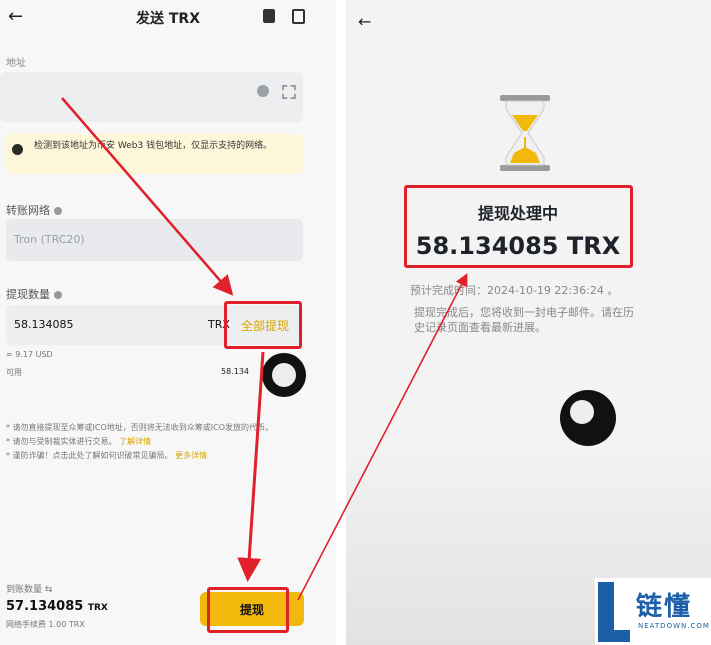  I want to click on amount-label-text: 提现数量, so click(28, 294).